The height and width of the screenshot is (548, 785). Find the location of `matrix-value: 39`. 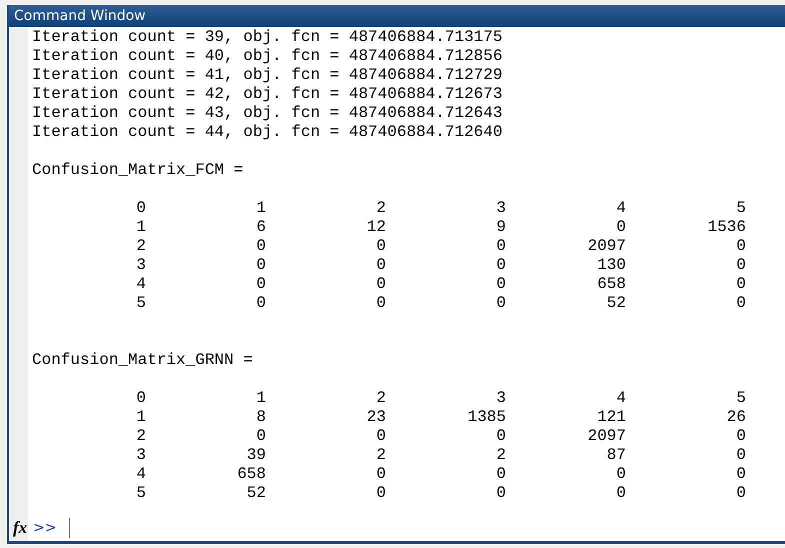

matrix-value: 39 is located at coordinates (256, 455).